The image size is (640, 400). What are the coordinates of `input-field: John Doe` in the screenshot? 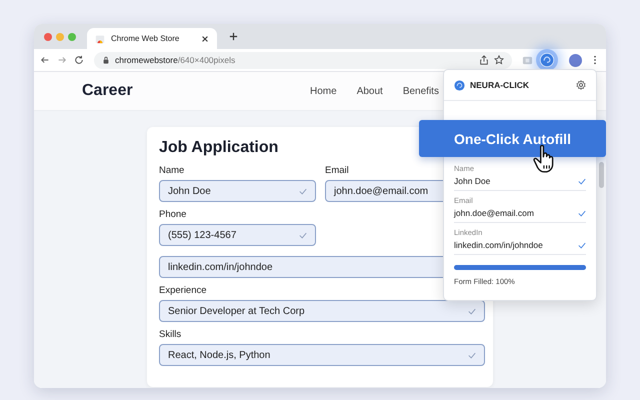 It's located at (237, 191).